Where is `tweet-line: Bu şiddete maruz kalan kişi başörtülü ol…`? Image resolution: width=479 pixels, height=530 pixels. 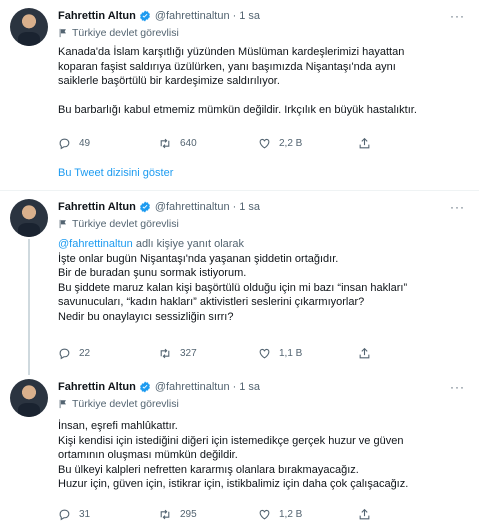 tweet-line: Bu şiddete maruz kalan kişi başörtülü ol… is located at coordinates (233, 287).